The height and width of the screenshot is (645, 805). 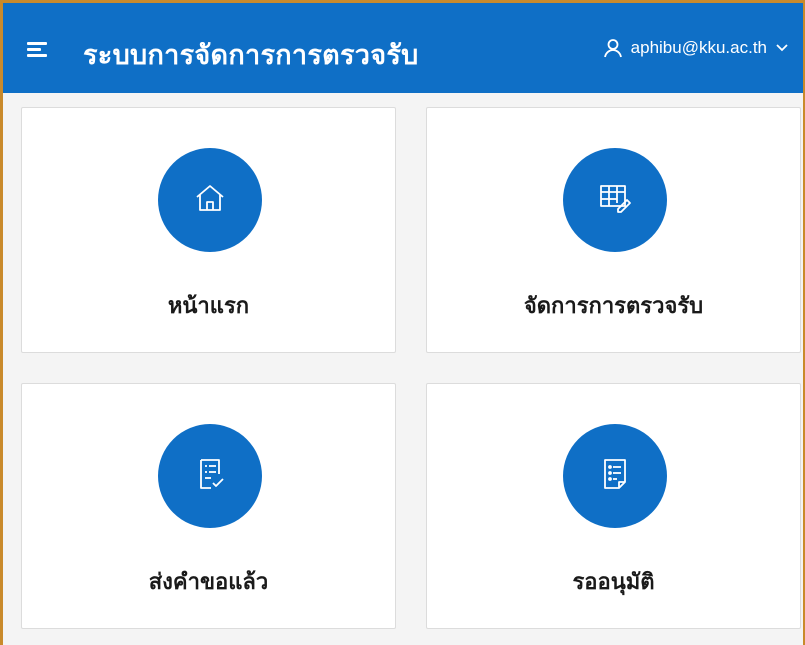 I want to click on card-label: จัดการการตรวจรับ, so click(x=613, y=306).